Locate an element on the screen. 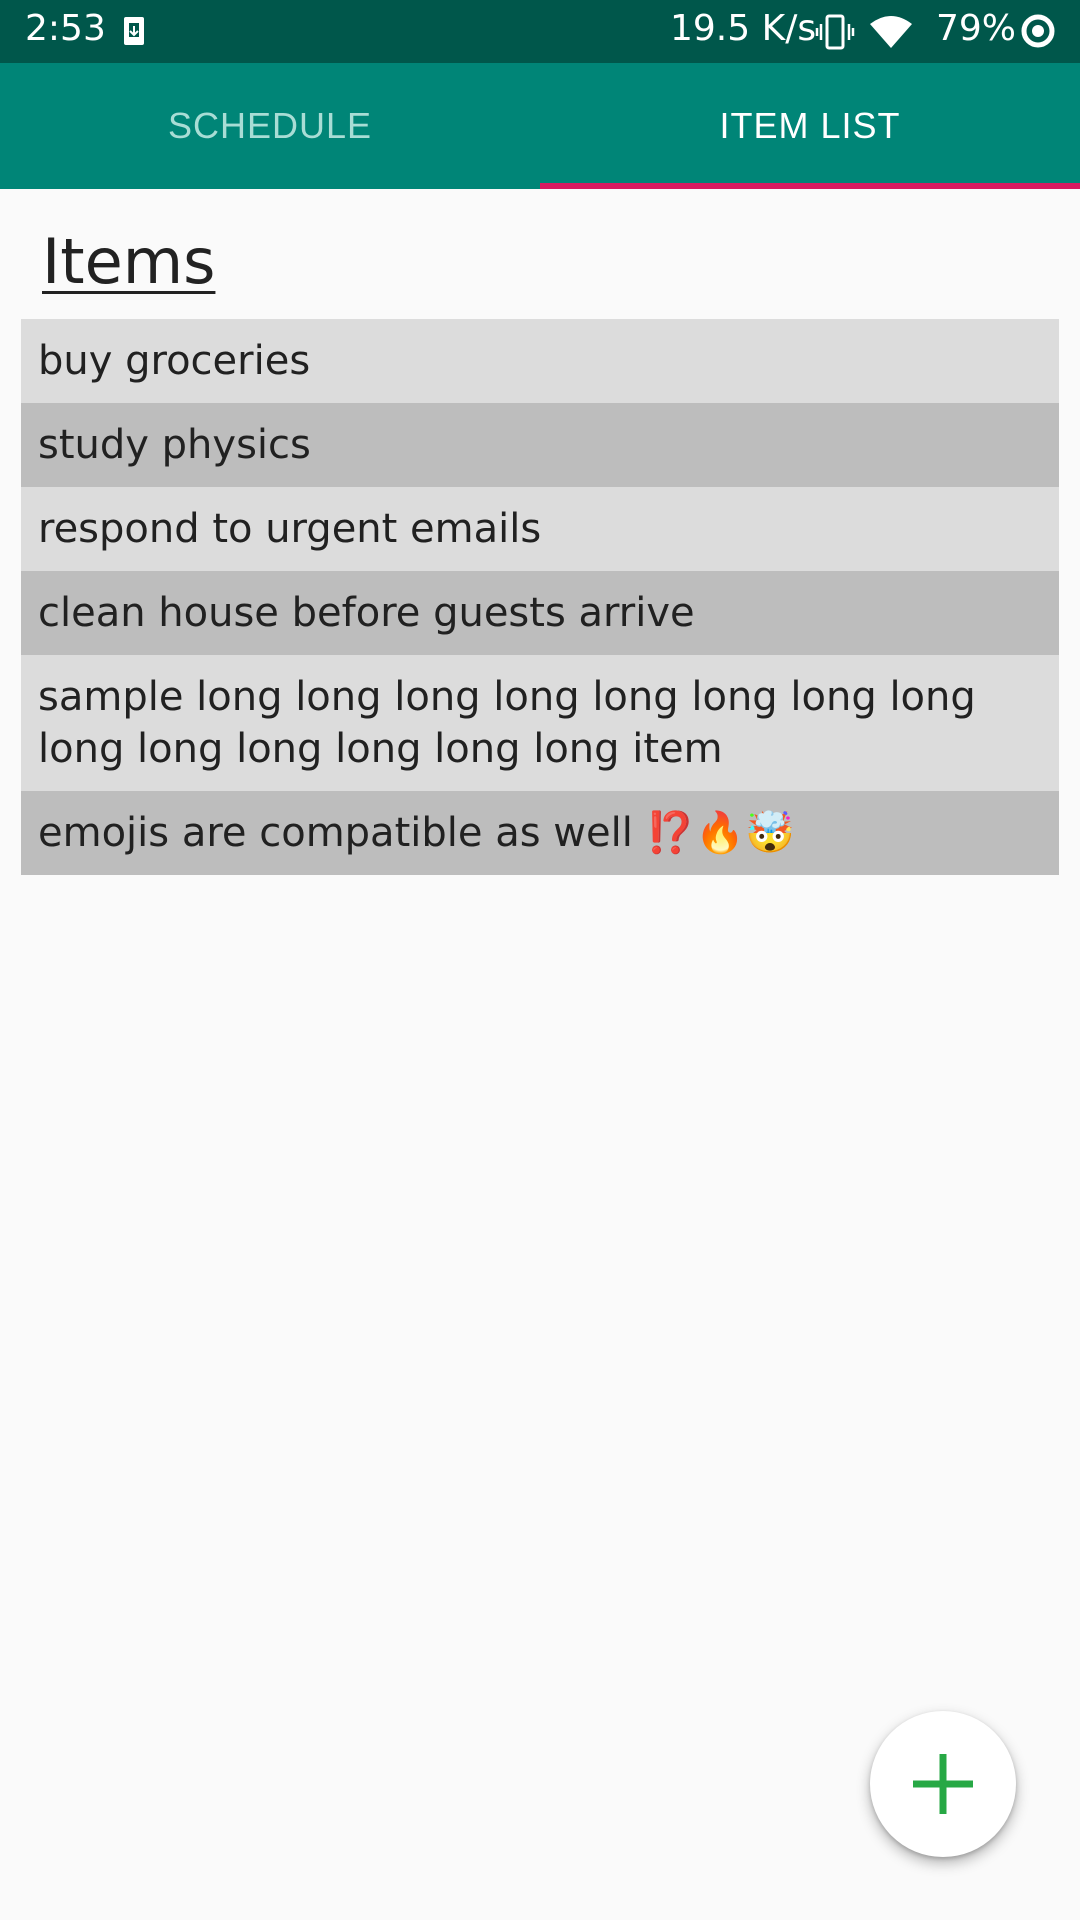 This screenshot has width=1080, height=1920. network-speed: 19.5 K/s is located at coordinates (743, 28).